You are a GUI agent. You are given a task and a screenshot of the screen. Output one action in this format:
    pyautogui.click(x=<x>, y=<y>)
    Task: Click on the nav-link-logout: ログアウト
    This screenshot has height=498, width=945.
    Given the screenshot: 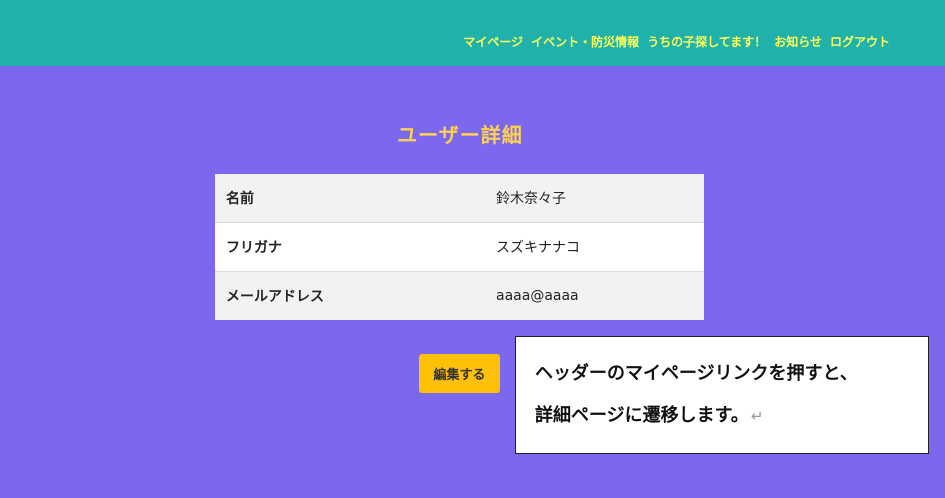 What is the action you would take?
    pyautogui.click(x=860, y=41)
    